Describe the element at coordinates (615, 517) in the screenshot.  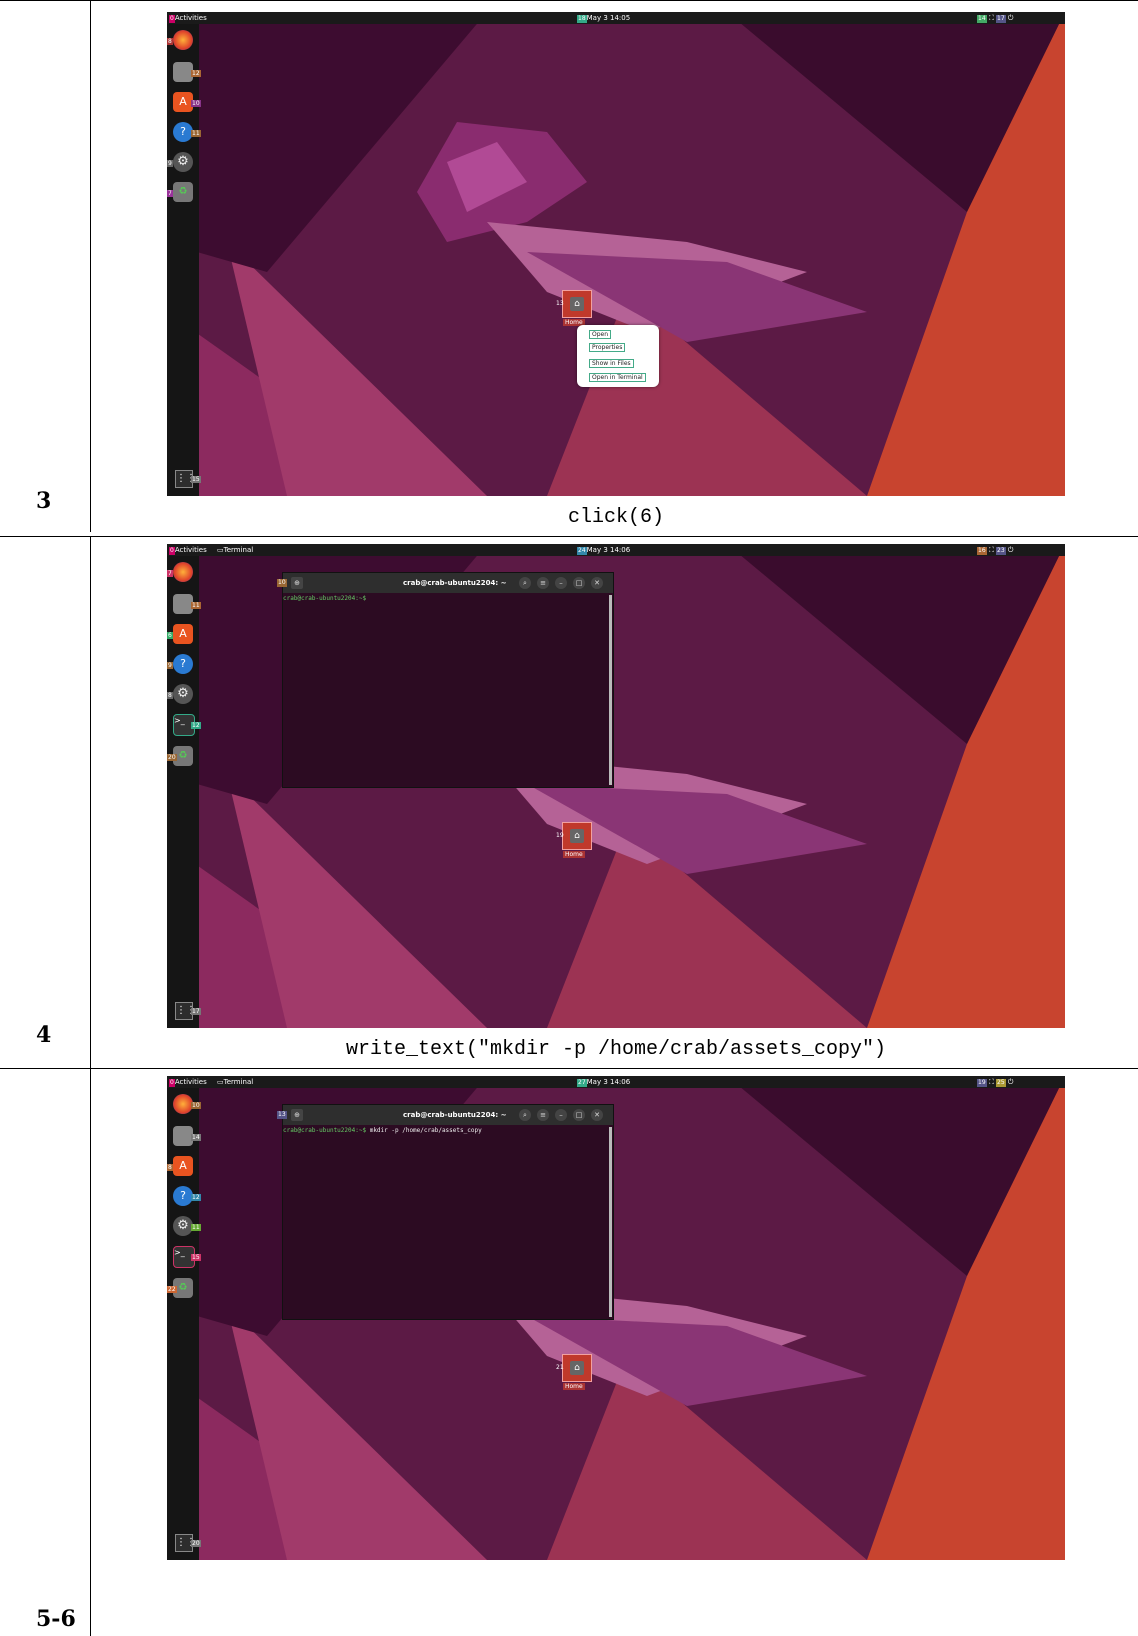
I see `action-text: click(6)` at that location.